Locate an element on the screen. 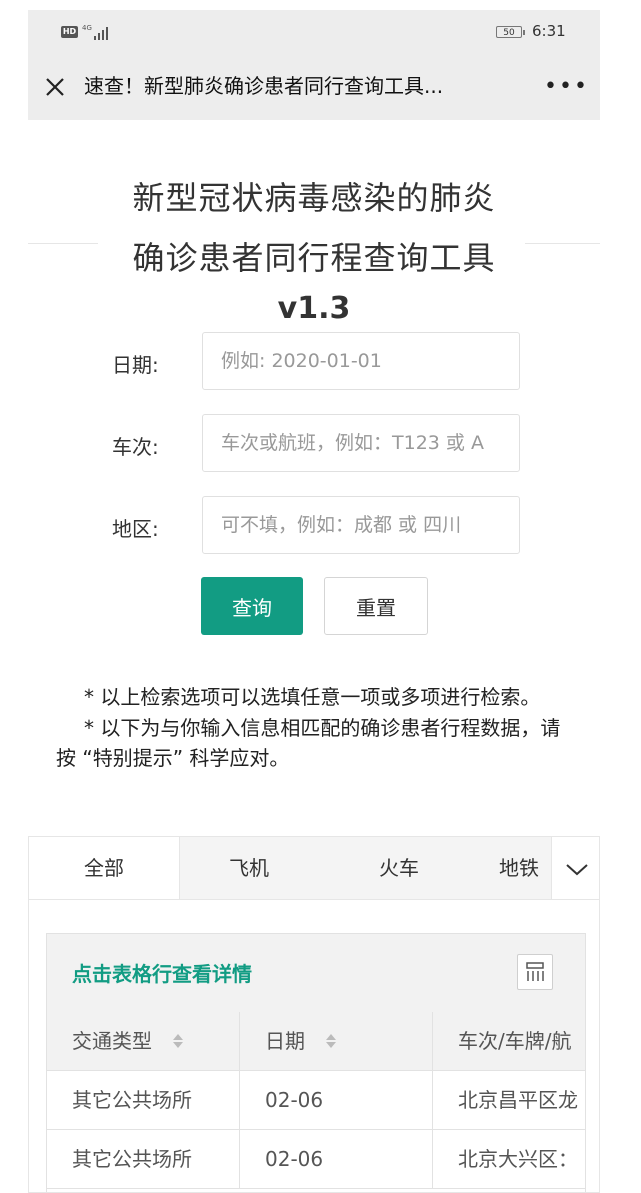 This screenshot has height=1193, width=641. title-line-2: 确诊患者同行程查询工具 is located at coordinates (314, 258).